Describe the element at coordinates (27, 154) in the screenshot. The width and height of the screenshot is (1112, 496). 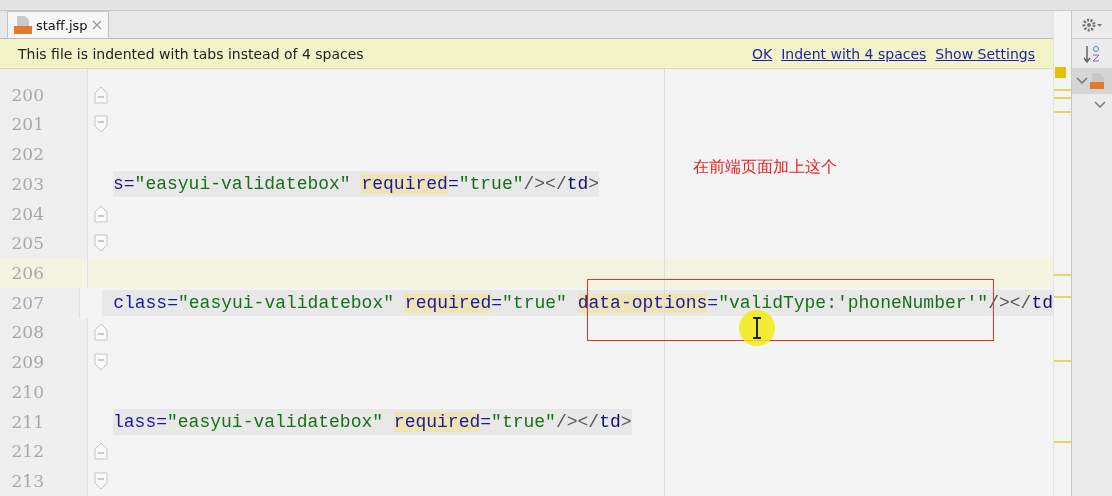
I see `line-number: 202` at that location.